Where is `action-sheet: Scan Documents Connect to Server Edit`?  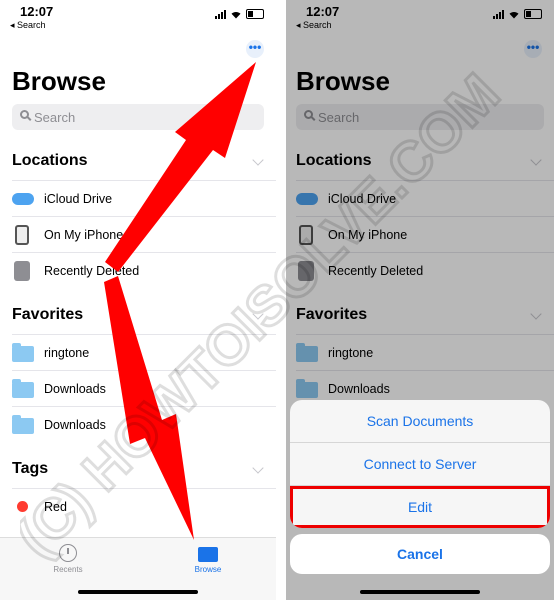 action-sheet: Scan Documents Connect to Server Edit is located at coordinates (420, 464).